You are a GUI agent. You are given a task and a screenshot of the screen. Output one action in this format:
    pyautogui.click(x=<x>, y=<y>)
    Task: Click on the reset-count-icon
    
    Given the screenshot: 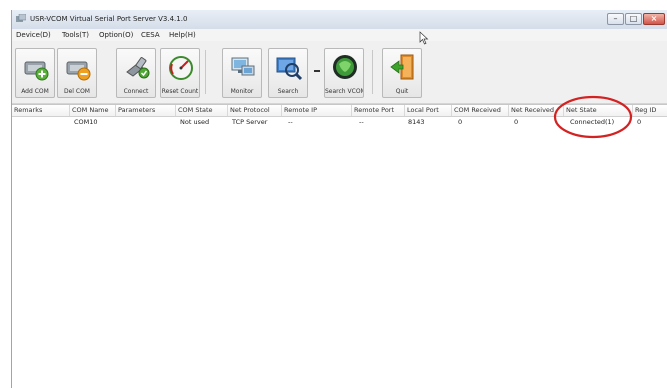 What is the action you would take?
    pyautogui.click(x=181, y=68)
    